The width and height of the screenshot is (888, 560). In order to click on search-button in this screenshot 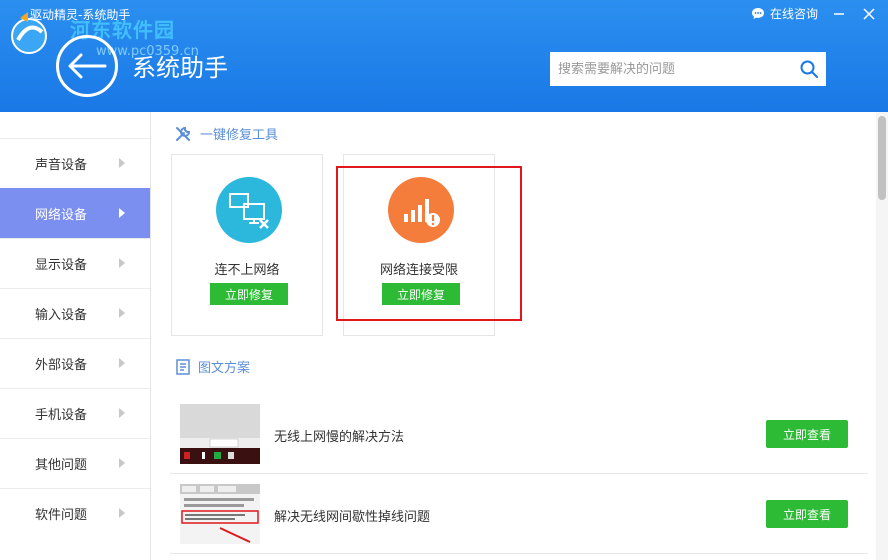, I will do `click(809, 69)`.